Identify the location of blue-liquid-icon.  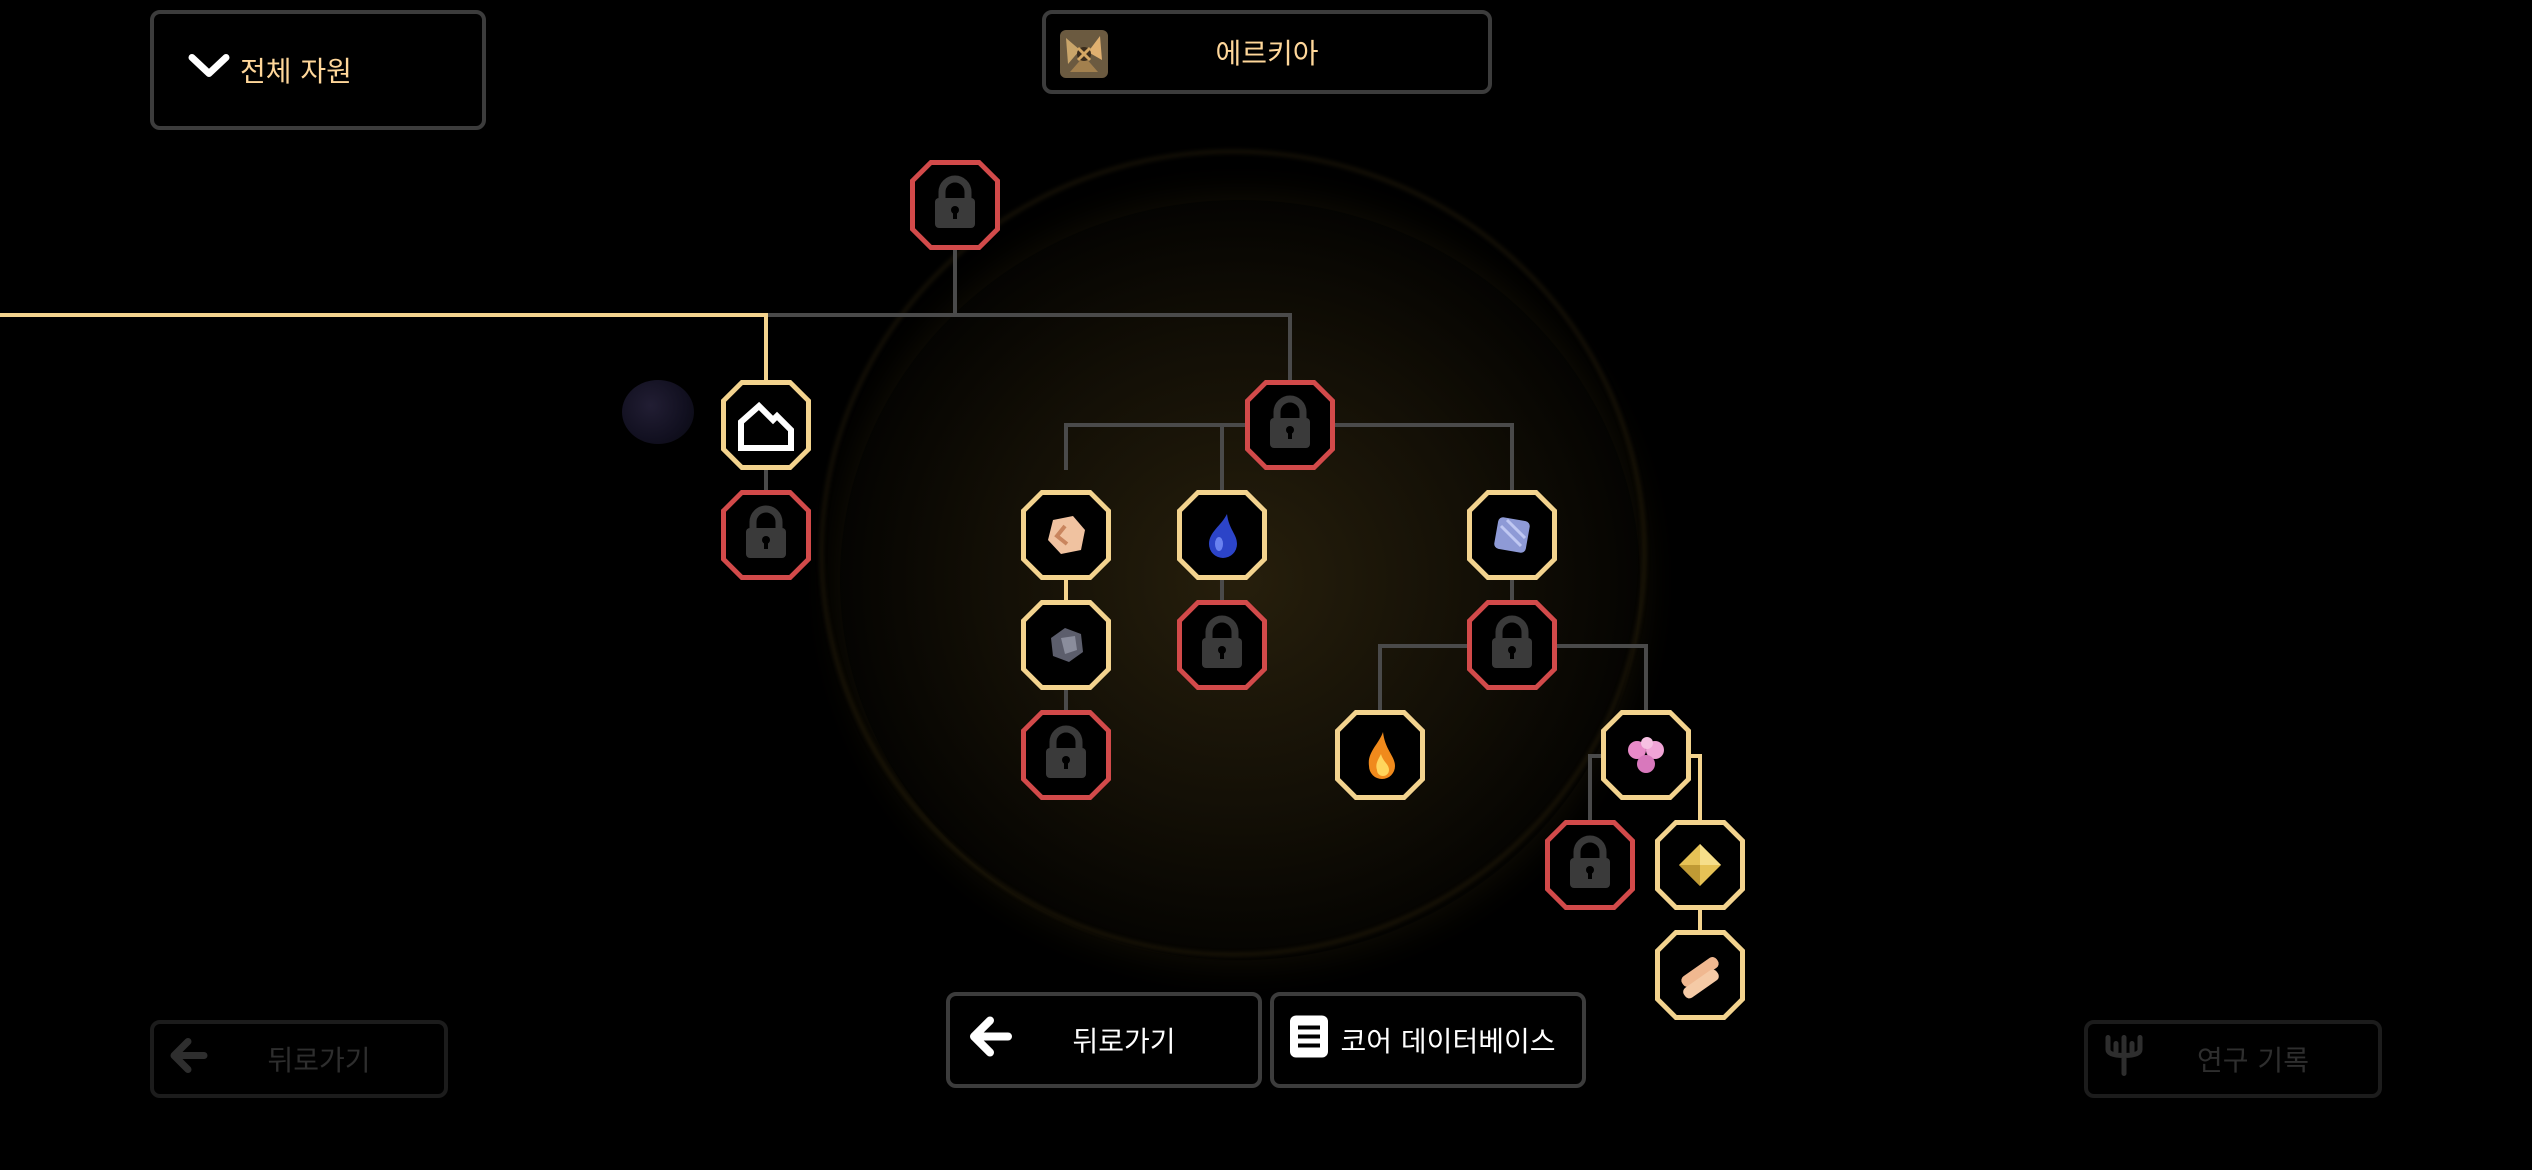
(1223, 536).